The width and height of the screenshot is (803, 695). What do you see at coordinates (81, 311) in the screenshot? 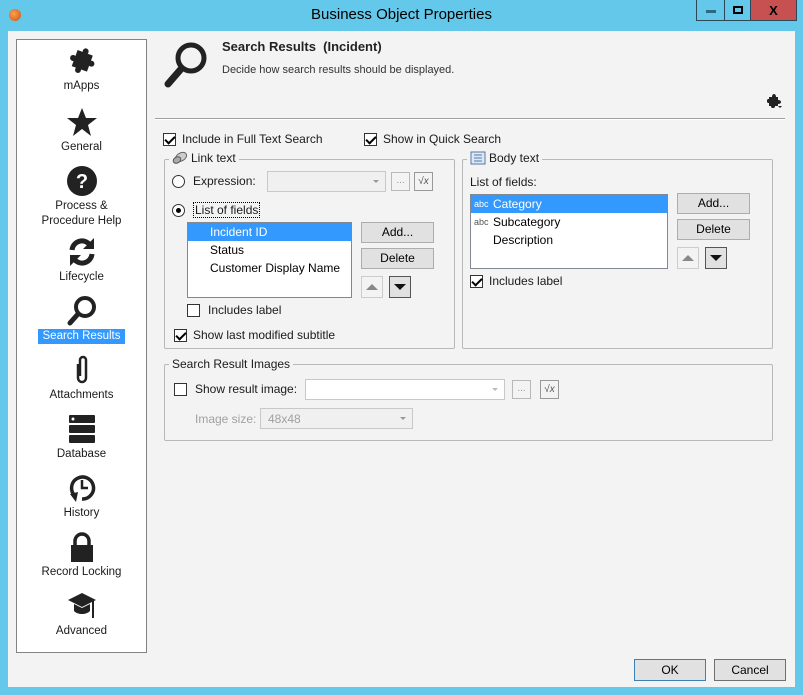
I see `search-icon` at bounding box center [81, 311].